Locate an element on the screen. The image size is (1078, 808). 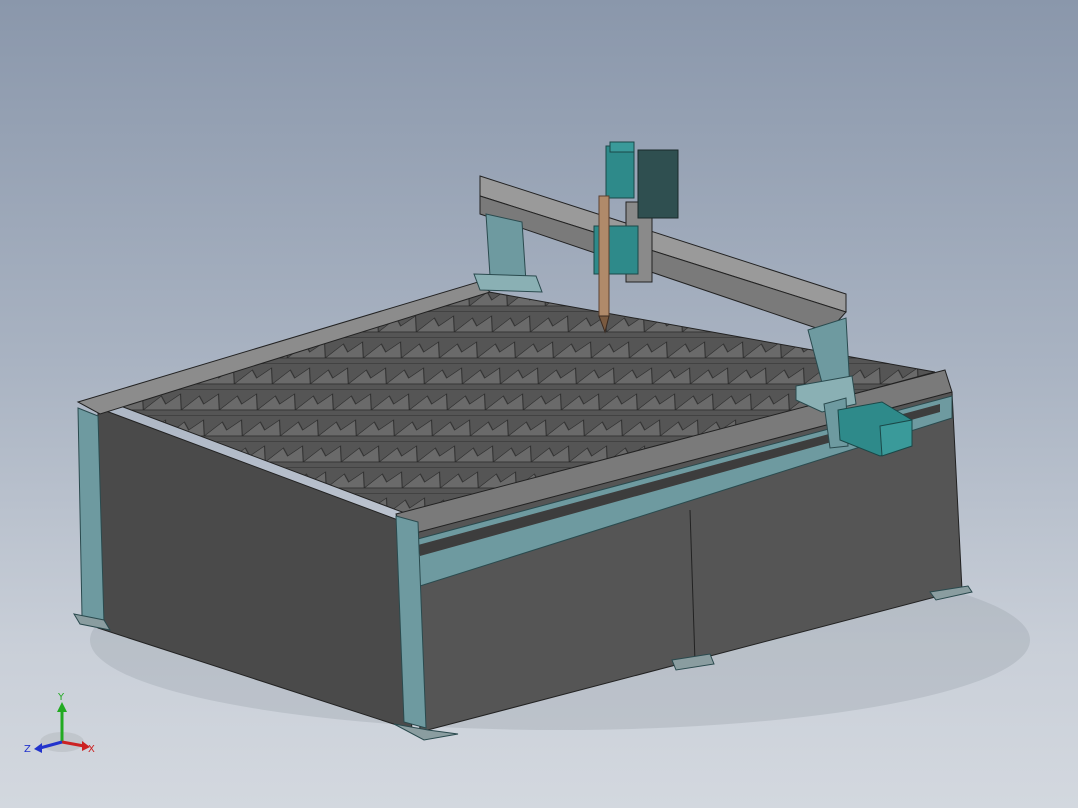
z-axis-head-icon is located at coordinates (38, 748).